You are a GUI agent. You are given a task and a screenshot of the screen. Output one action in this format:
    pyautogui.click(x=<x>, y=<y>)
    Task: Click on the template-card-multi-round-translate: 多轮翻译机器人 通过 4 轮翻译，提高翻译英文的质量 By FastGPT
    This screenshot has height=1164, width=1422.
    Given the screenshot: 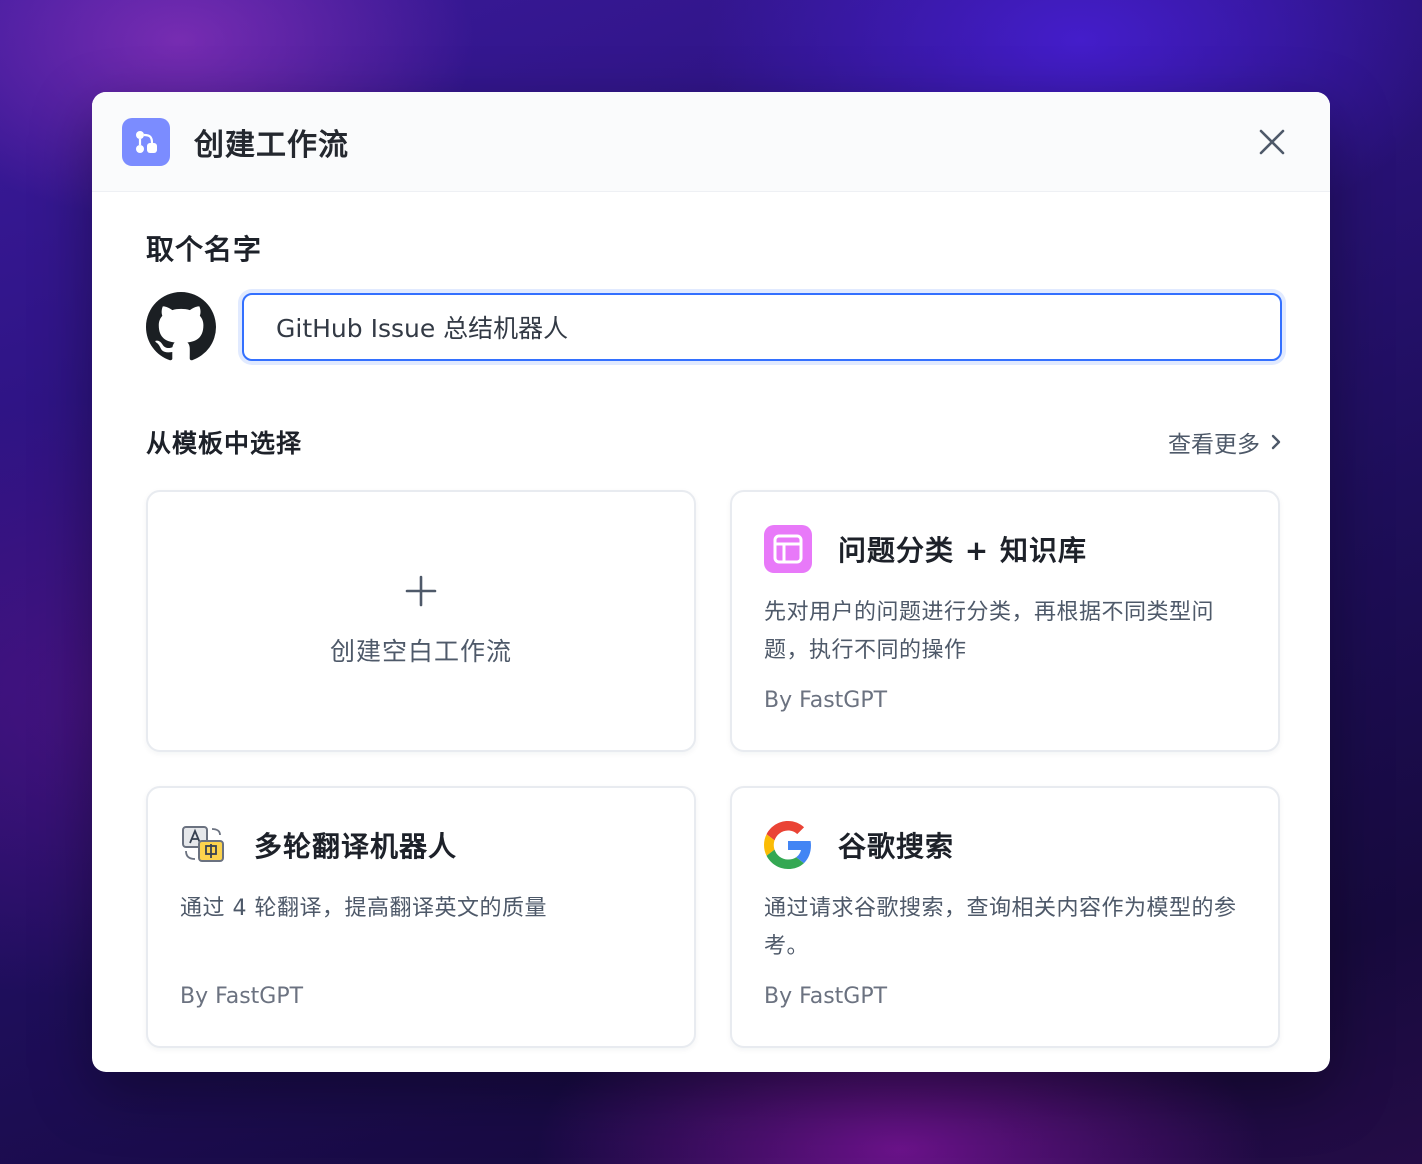 What is the action you would take?
    pyautogui.click(x=421, y=917)
    